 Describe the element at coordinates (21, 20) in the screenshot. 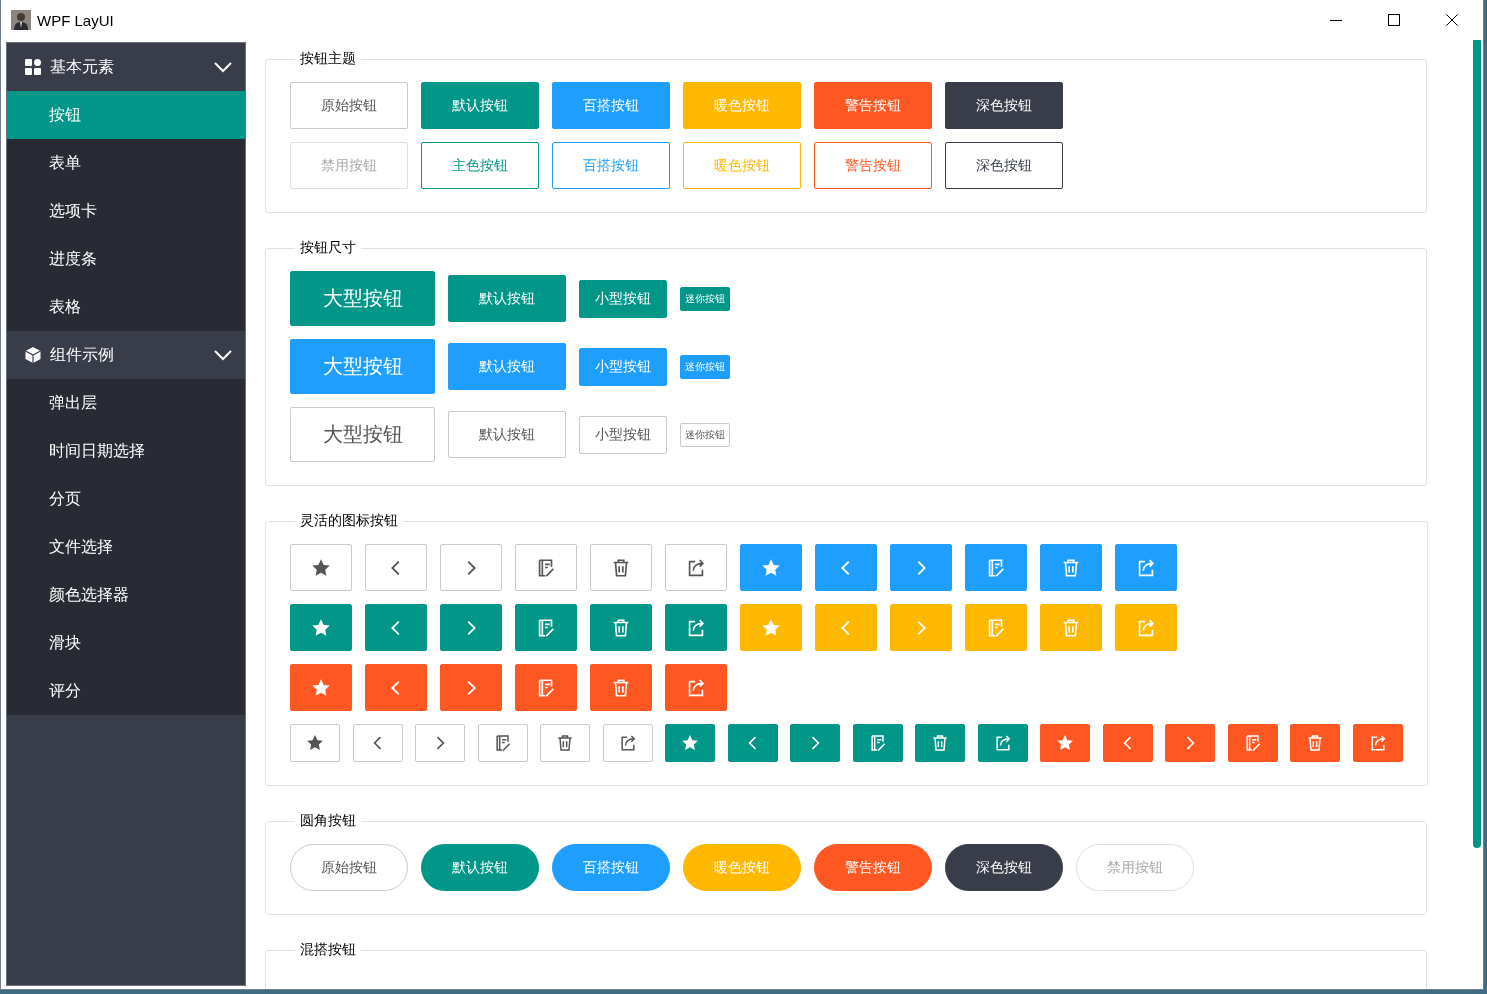

I see `app-avatar-icon` at that location.